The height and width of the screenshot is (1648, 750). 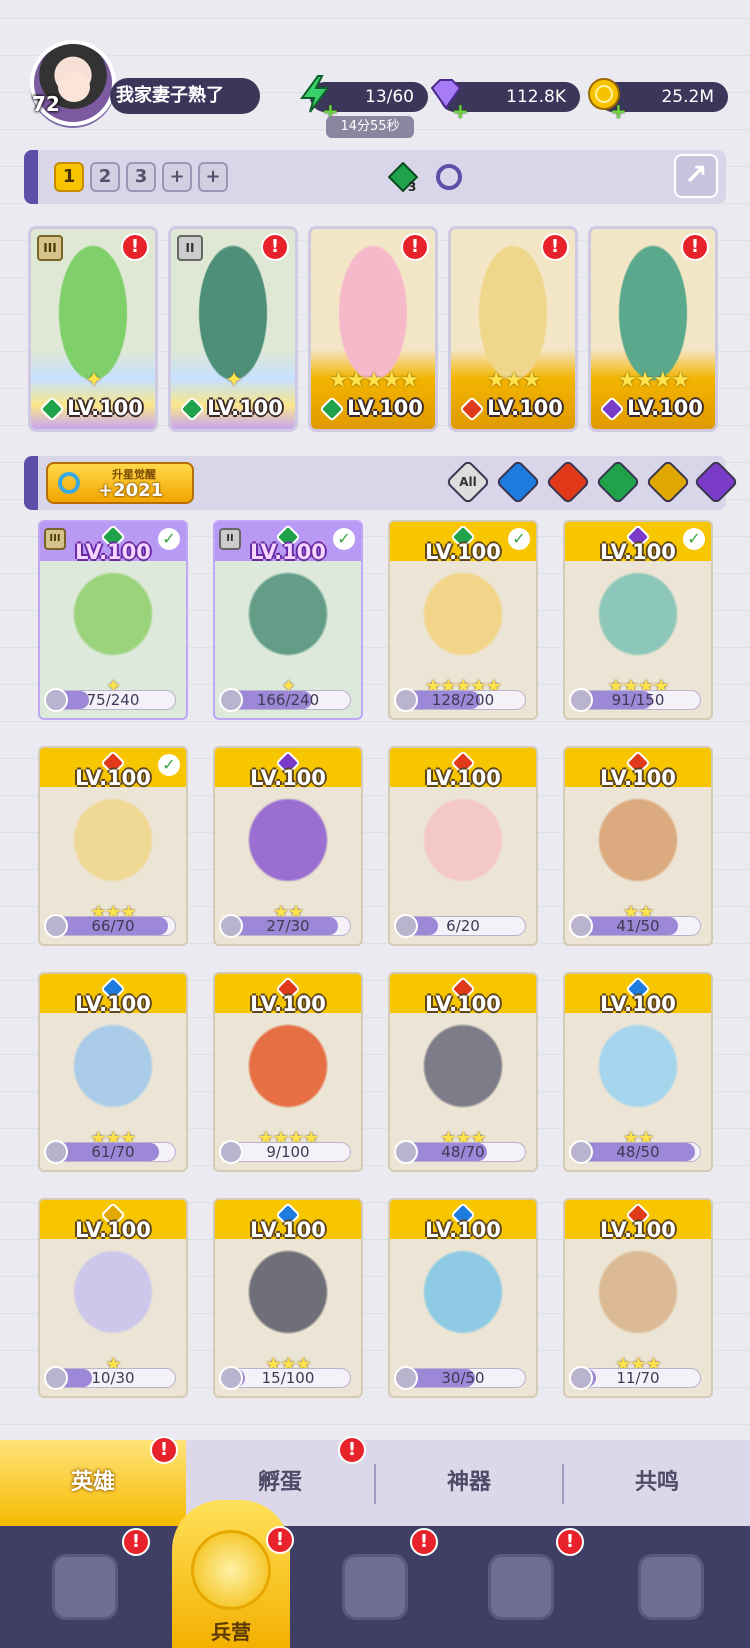 What do you see at coordinates (618, 482) in the screenshot?
I see `filter-wind-icon` at bounding box center [618, 482].